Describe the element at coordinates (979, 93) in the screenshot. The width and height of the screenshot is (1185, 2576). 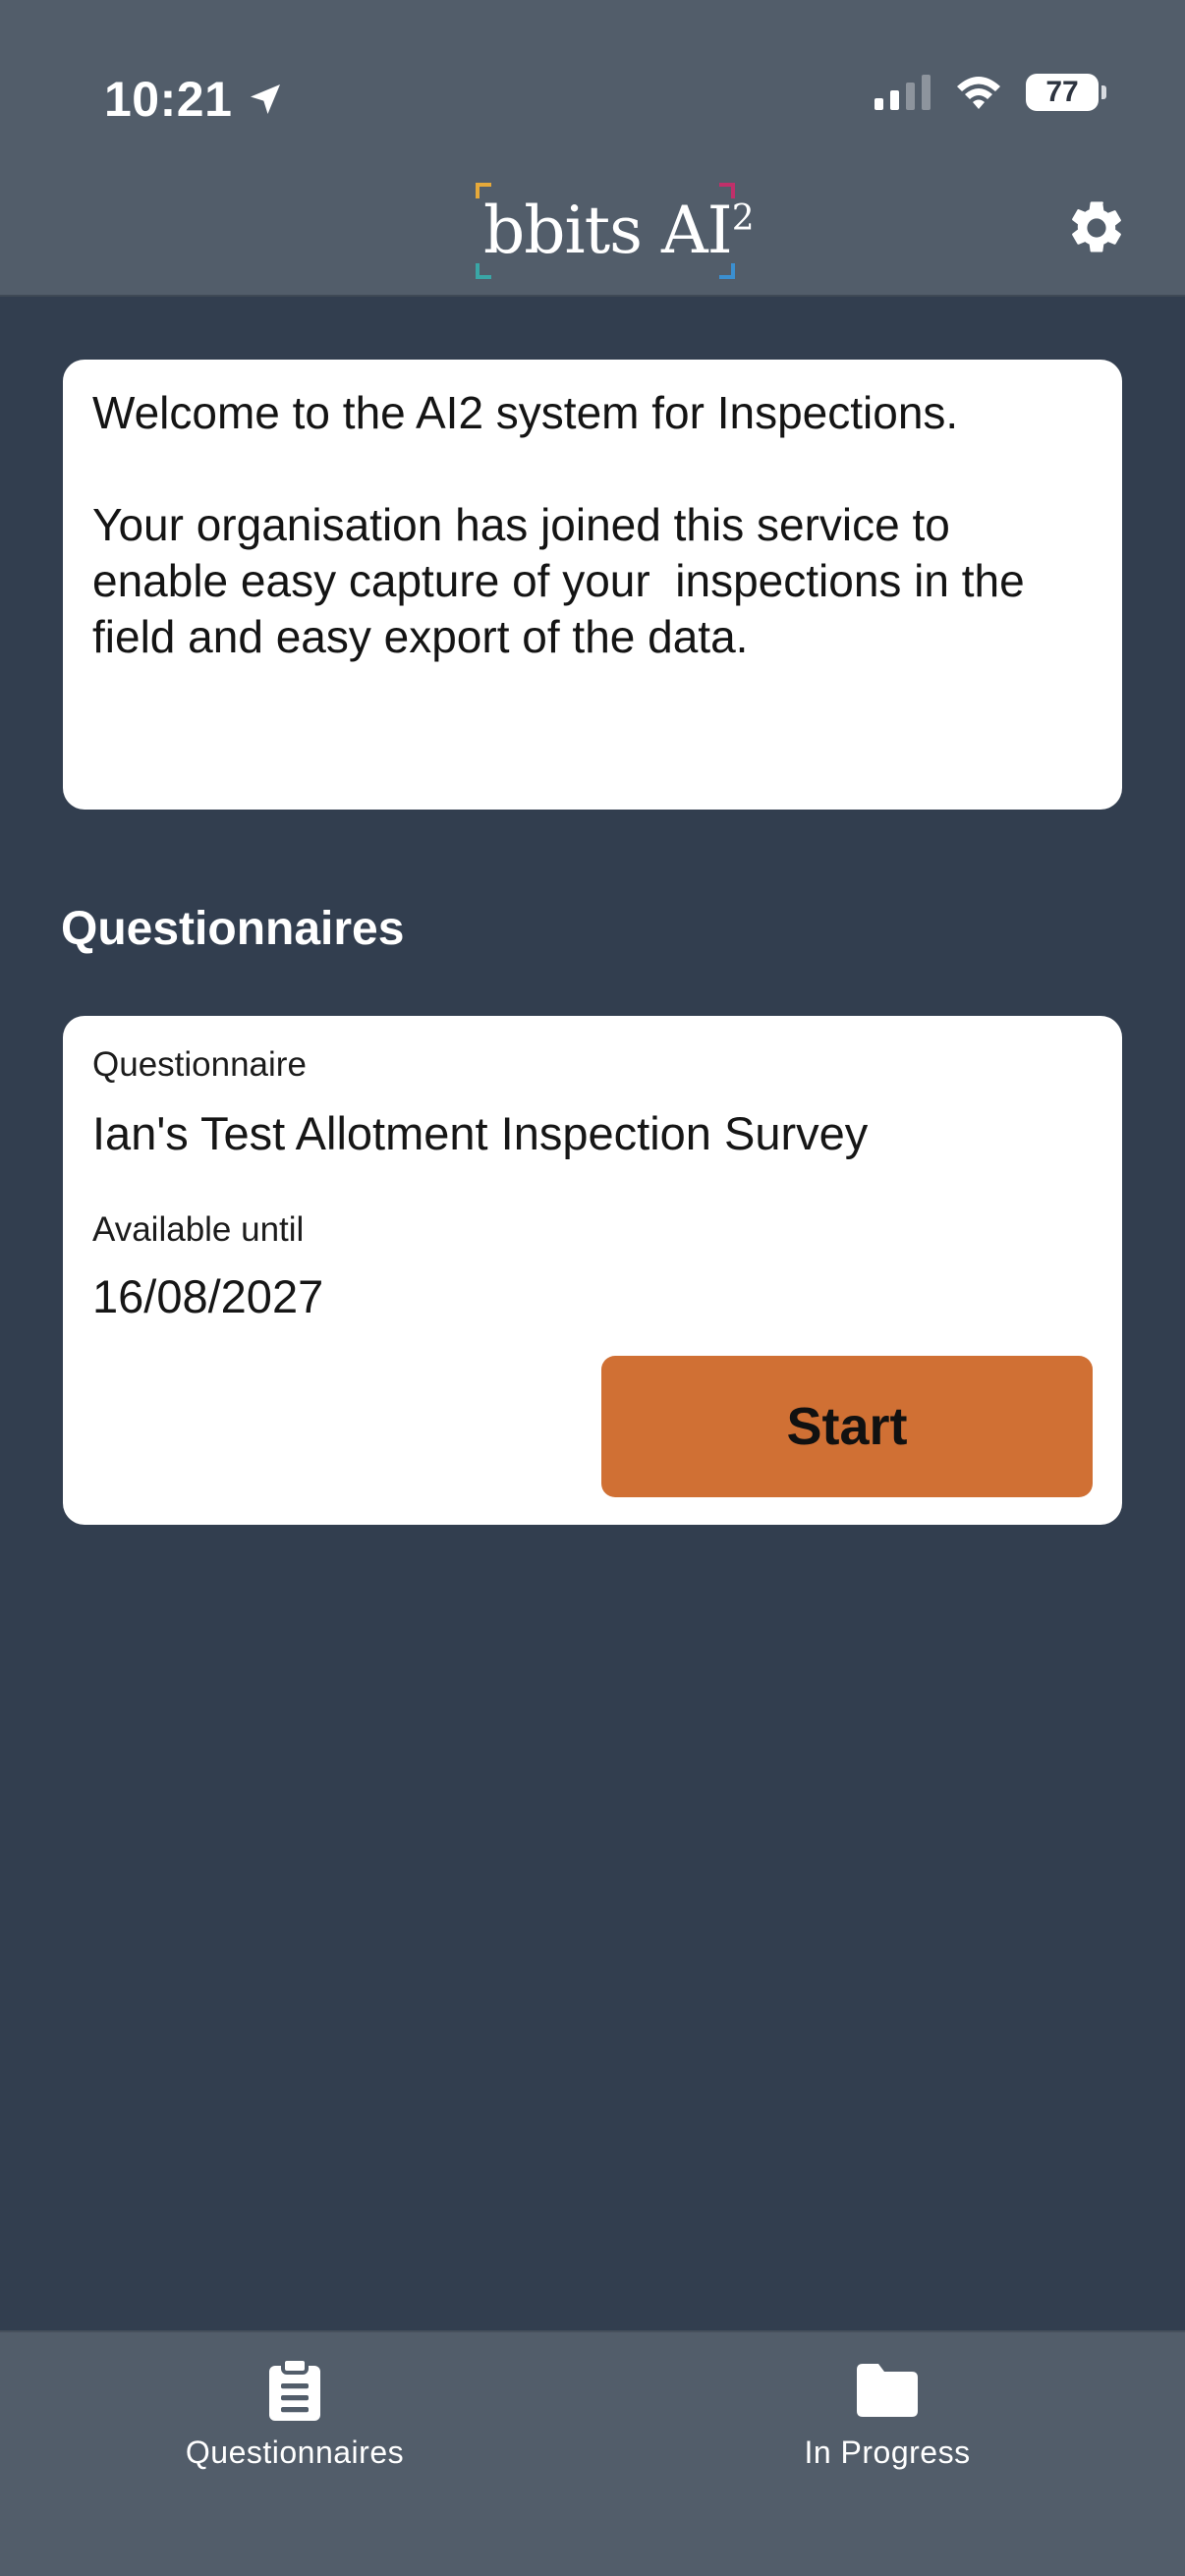
I see `wifi-icon` at that location.